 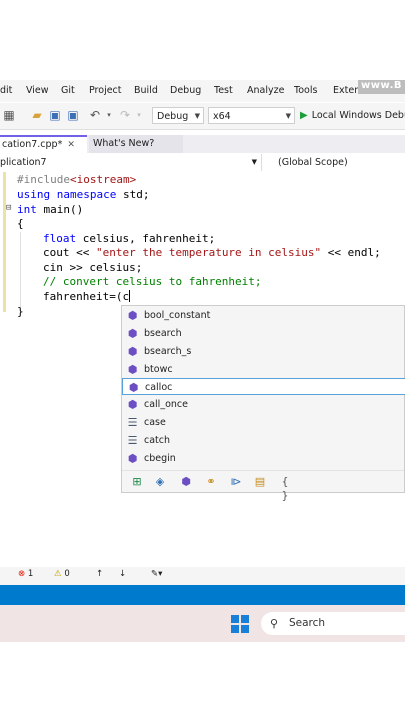 I want to click on completion-item: ☰ case, so click(x=263, y=422).